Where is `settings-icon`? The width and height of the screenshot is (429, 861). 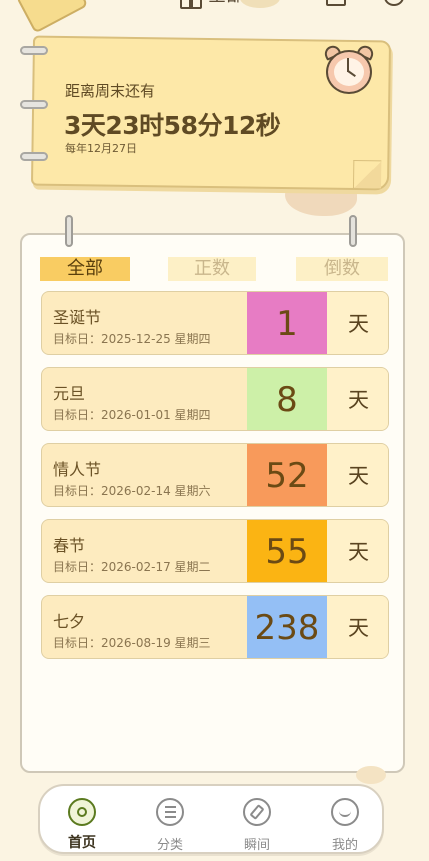 settings-icon is located at coordinates (394, 3).